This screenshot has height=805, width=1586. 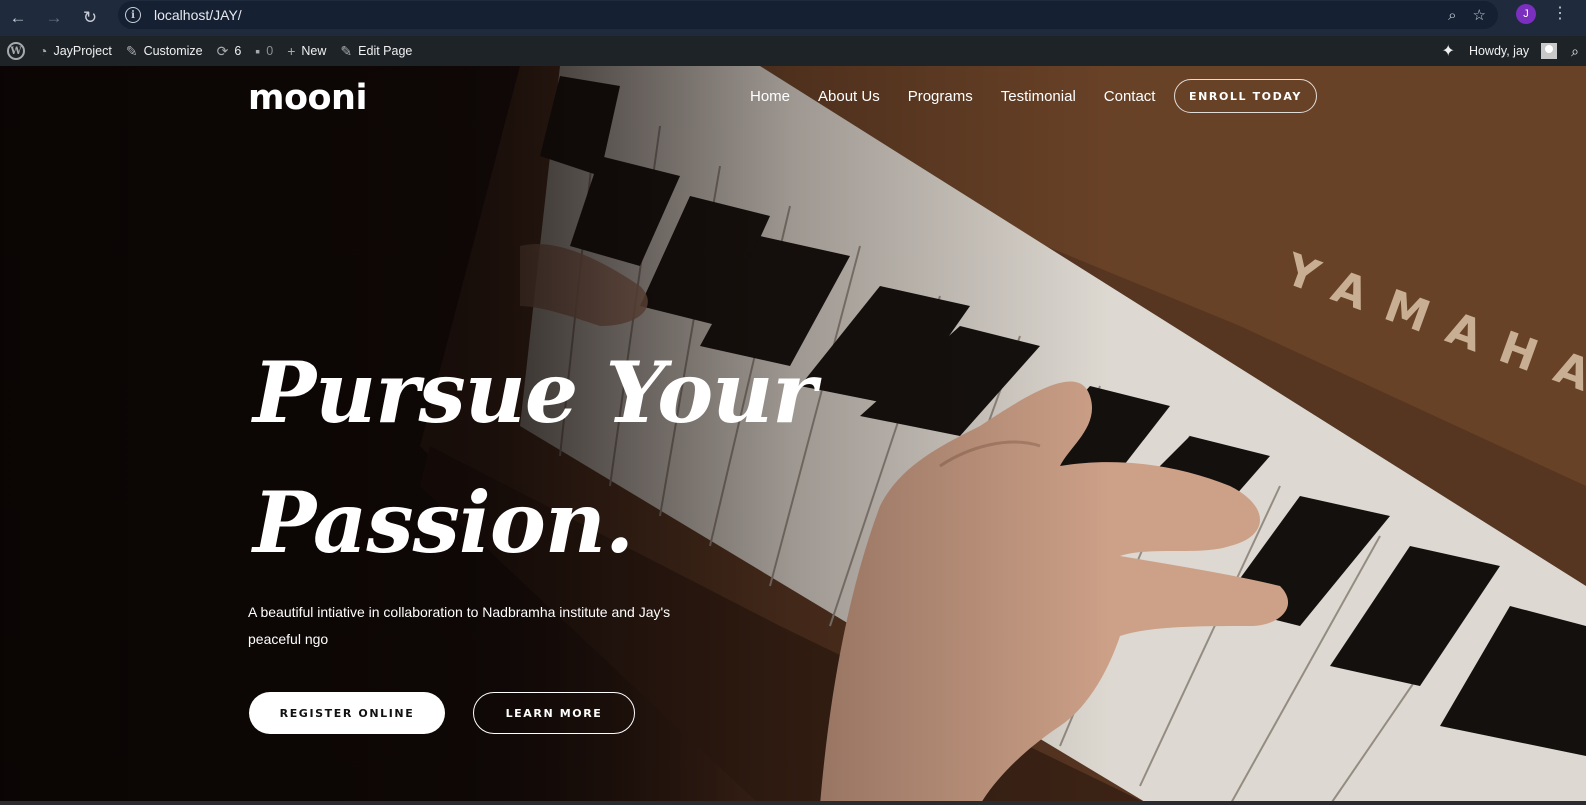 I want to click on reload-icon: ↻, so click(x=90, y=17).